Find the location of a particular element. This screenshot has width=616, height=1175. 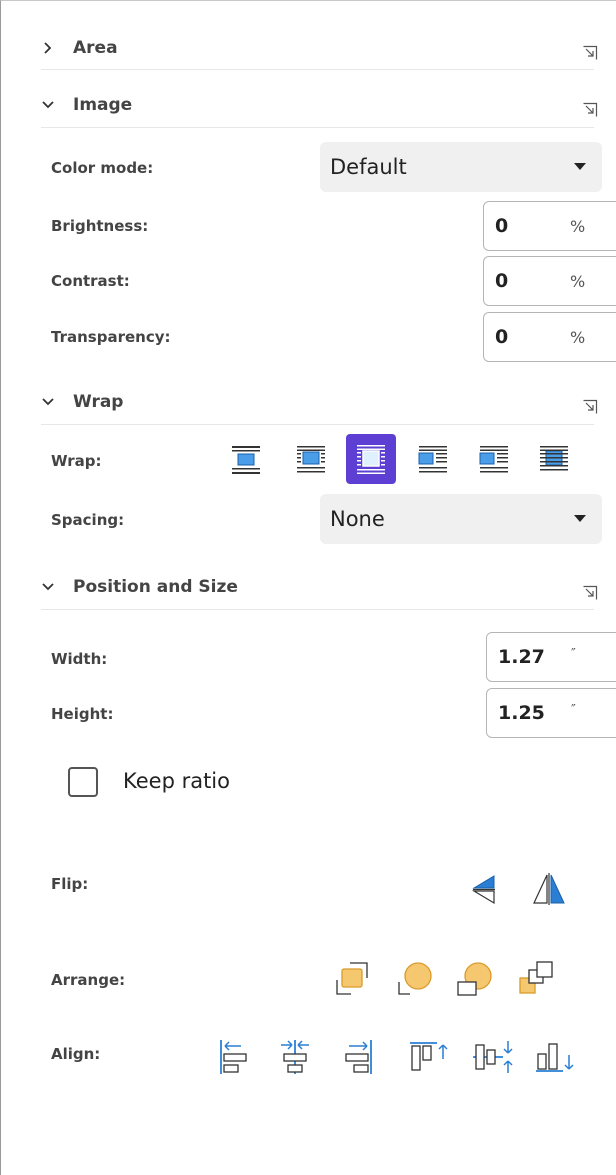

section-title-position: Position and Size is located at coordinates (155, 587).